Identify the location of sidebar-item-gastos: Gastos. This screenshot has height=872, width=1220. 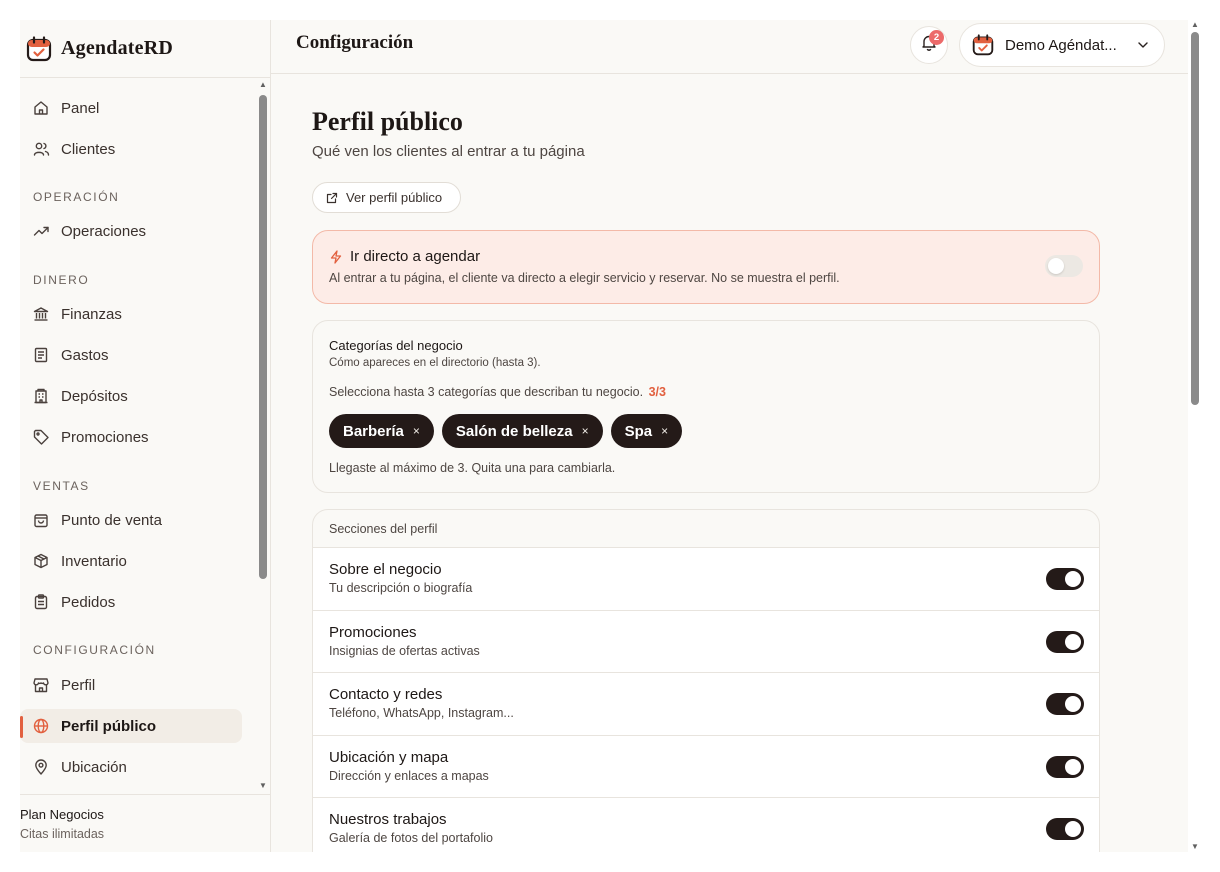
(131, 355).